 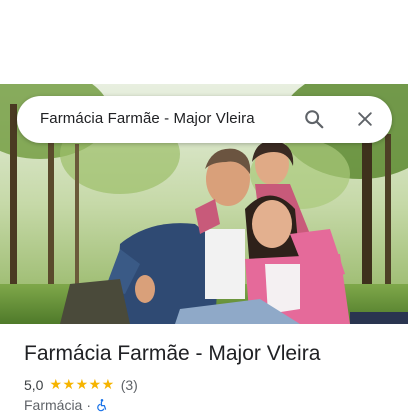 I want to click on place-title: Farmácia Farmãe - Major Vleira, so click(x=172, y=353).